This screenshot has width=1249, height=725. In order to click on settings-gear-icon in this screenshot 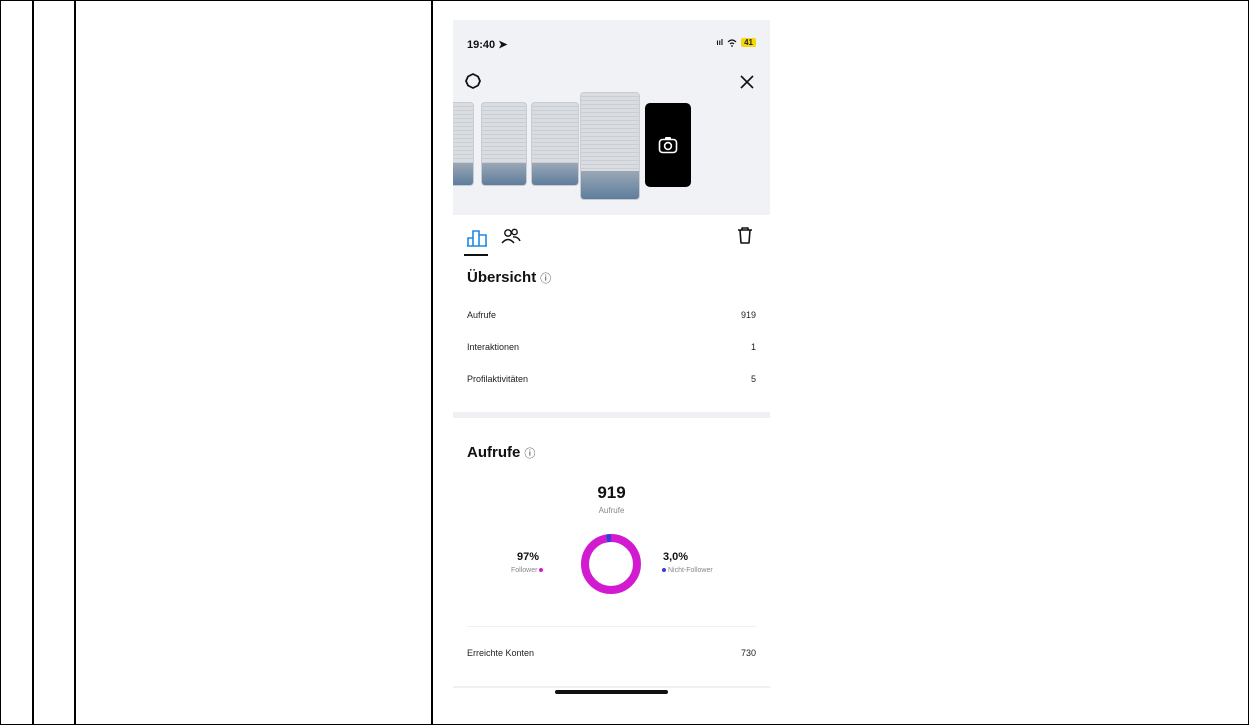, I will do `click(473, 81)`.